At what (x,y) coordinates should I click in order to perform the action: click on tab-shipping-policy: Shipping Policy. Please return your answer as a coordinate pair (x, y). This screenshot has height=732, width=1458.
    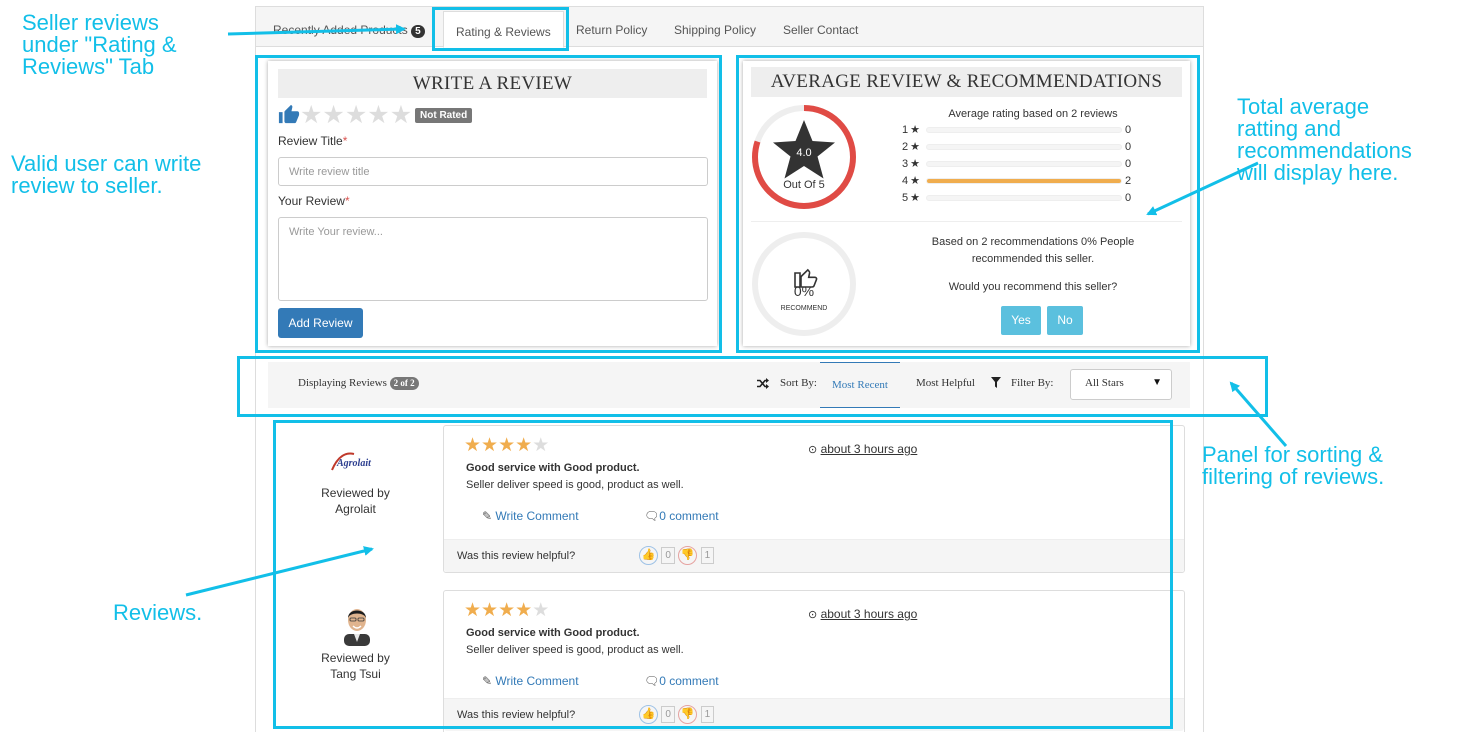
    Looking at the image, I should click on (715, 30).